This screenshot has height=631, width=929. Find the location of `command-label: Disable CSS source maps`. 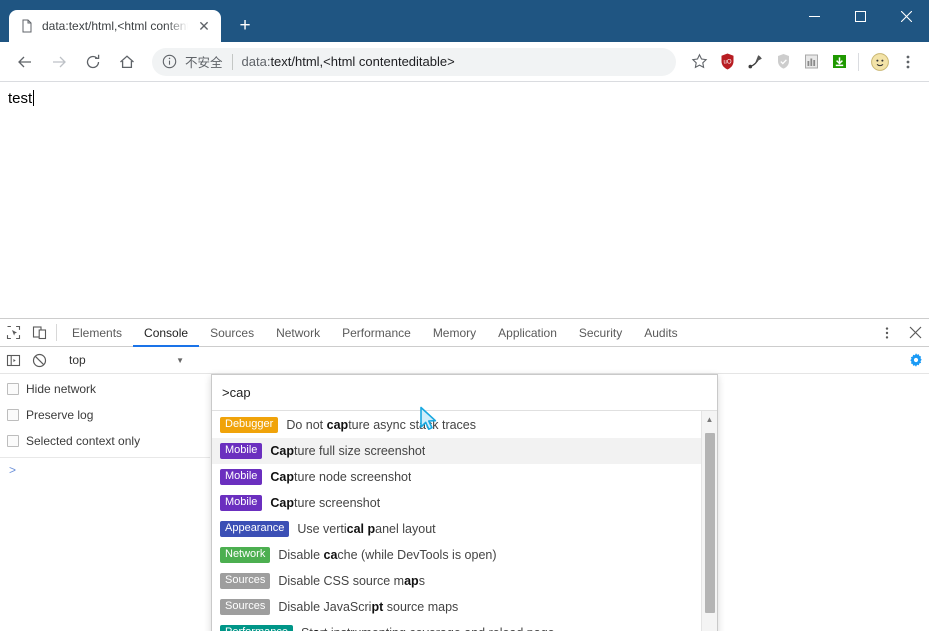

command-label: Disable CSS source maps is located at coordinates (351, 581).